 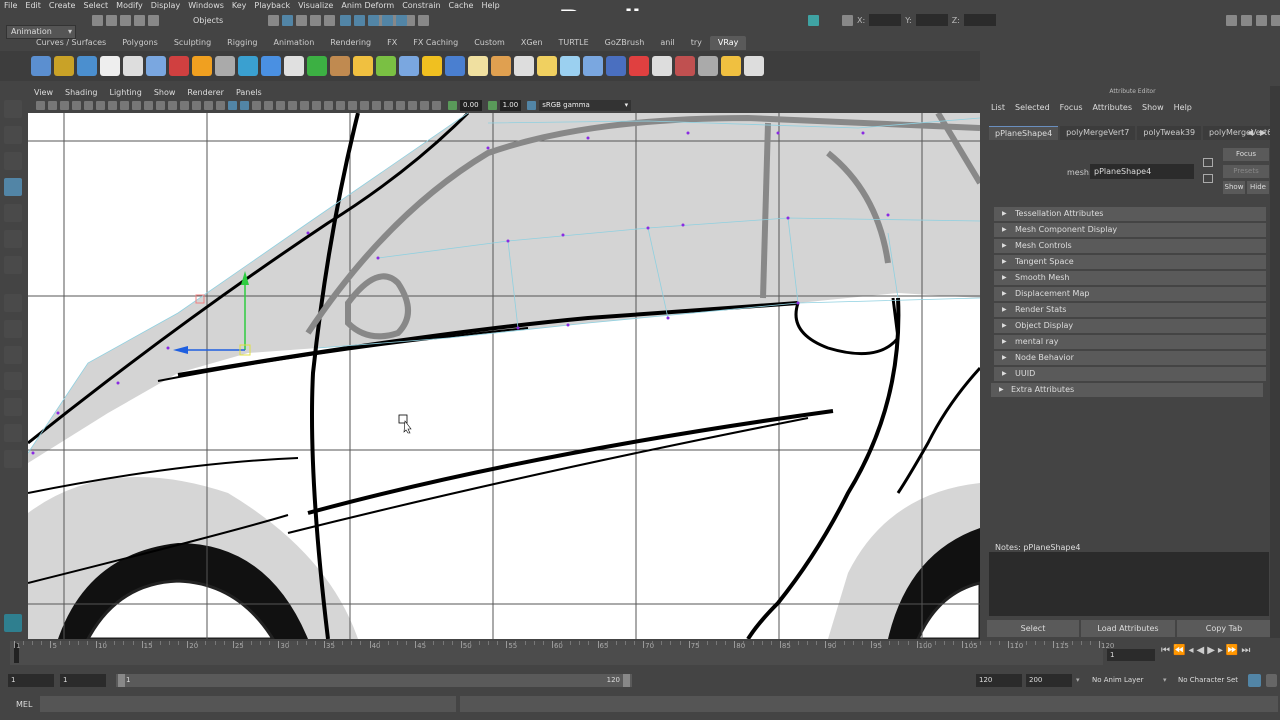 What do you see at coordinates (280, 105) in the screenshot?
I see `viewport-tool-21-icon` at bounding box center [280, 105].